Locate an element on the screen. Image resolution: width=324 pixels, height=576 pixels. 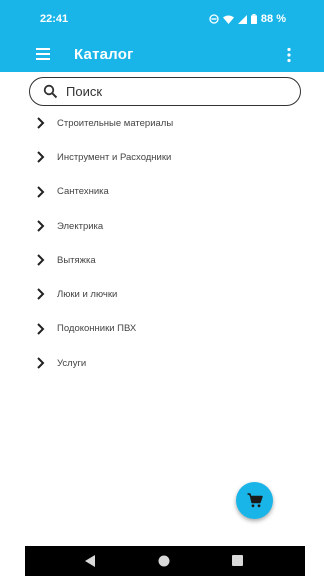
page-title: Каталог is located at coordinates (104, 54).